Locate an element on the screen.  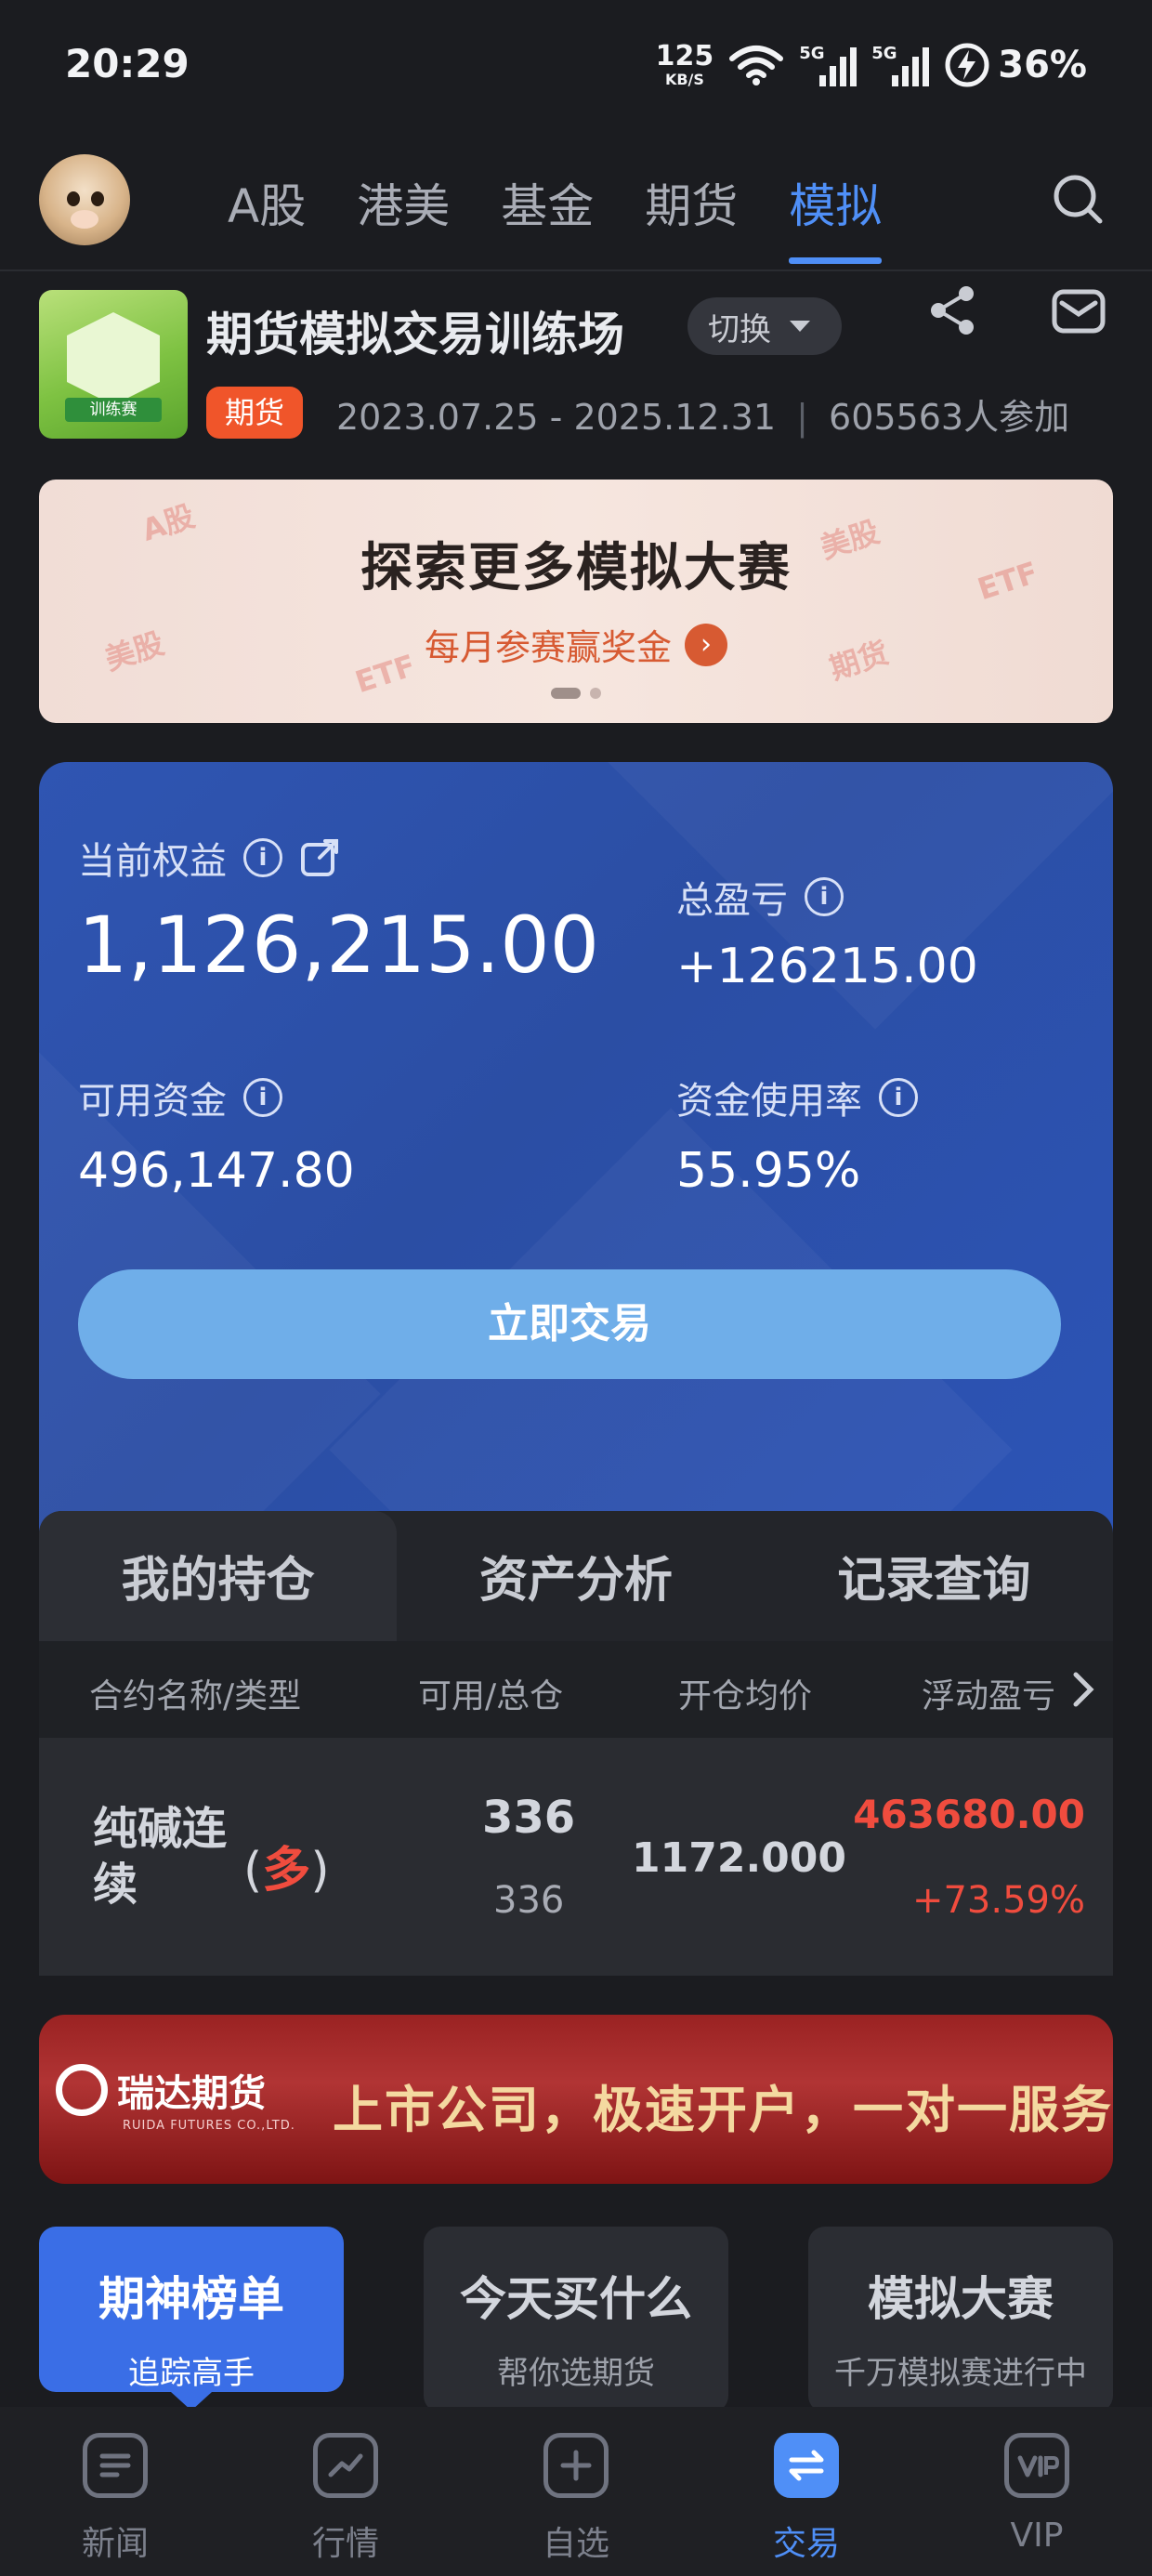
tab-asset-analysis: 资产分析 is located at coordinates (575, 1576).